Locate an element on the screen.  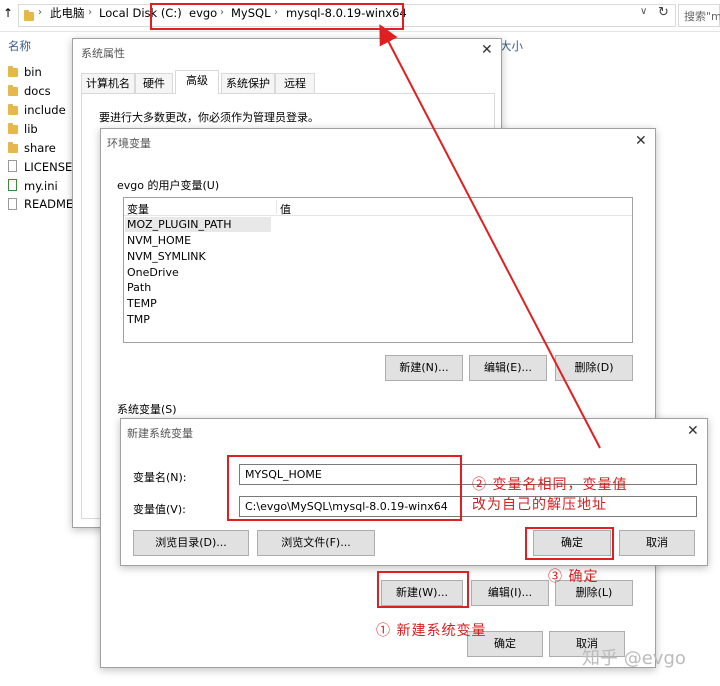
annotation-step-2-line1: ② 变量名相同，变量值 is located at coordinates (550, 485).